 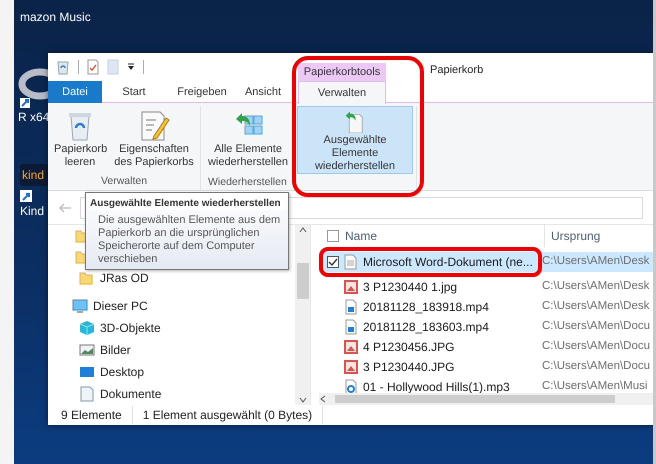 I want to click on ribbon-button: Ausgewählte Elemente wiederherstellen, so click(x=355, y=140).